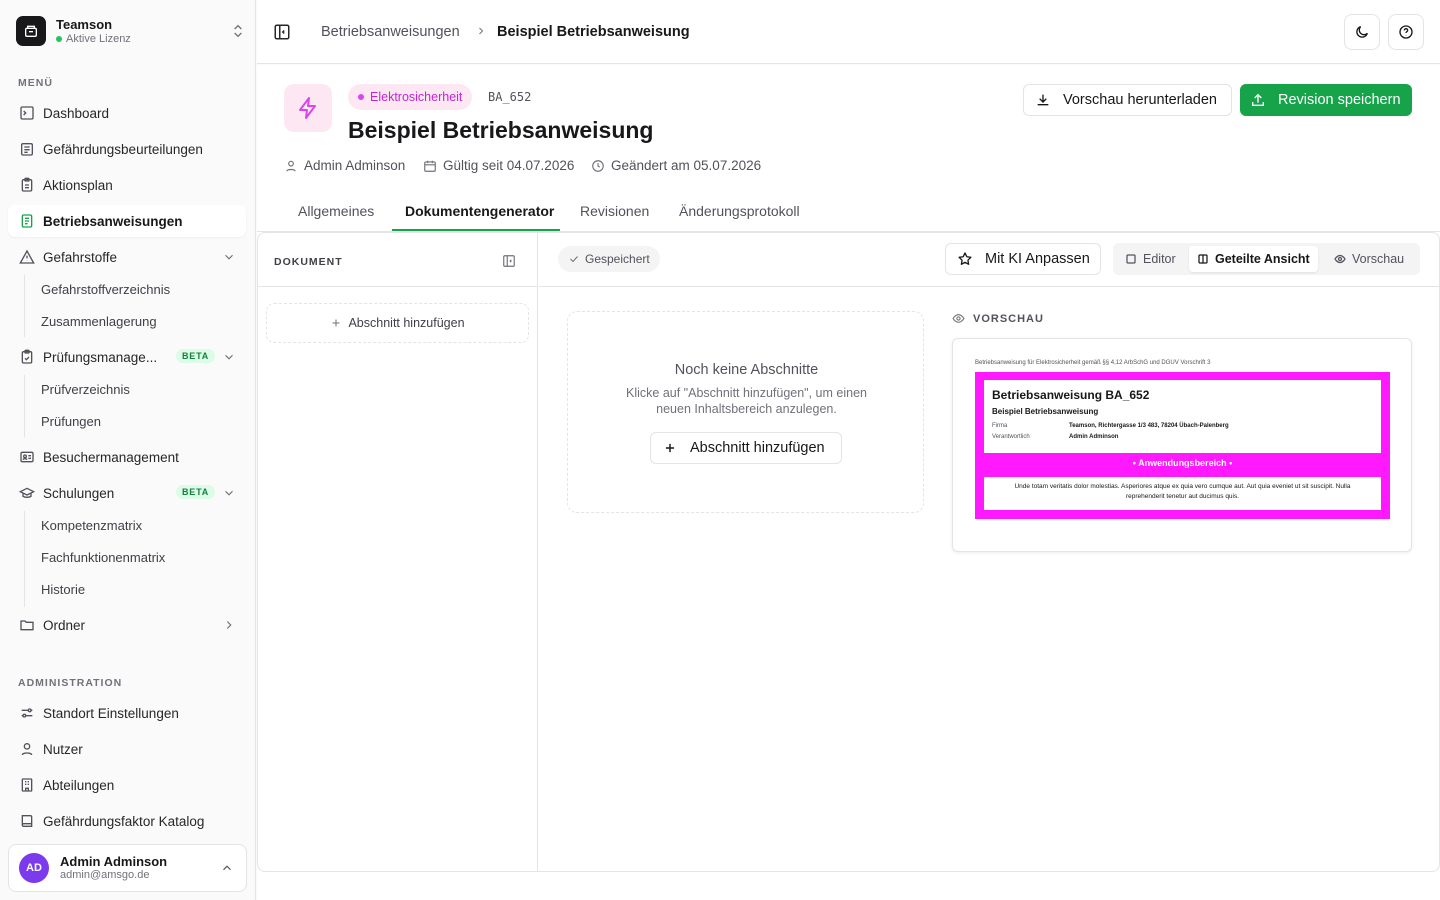 The width and height of the screenshot is (1440, 900). What do you see at coordinates (1369, 259) in the screenshot?
I see `view-preview-button: Vorschau` at bounding box center [1369, 259].